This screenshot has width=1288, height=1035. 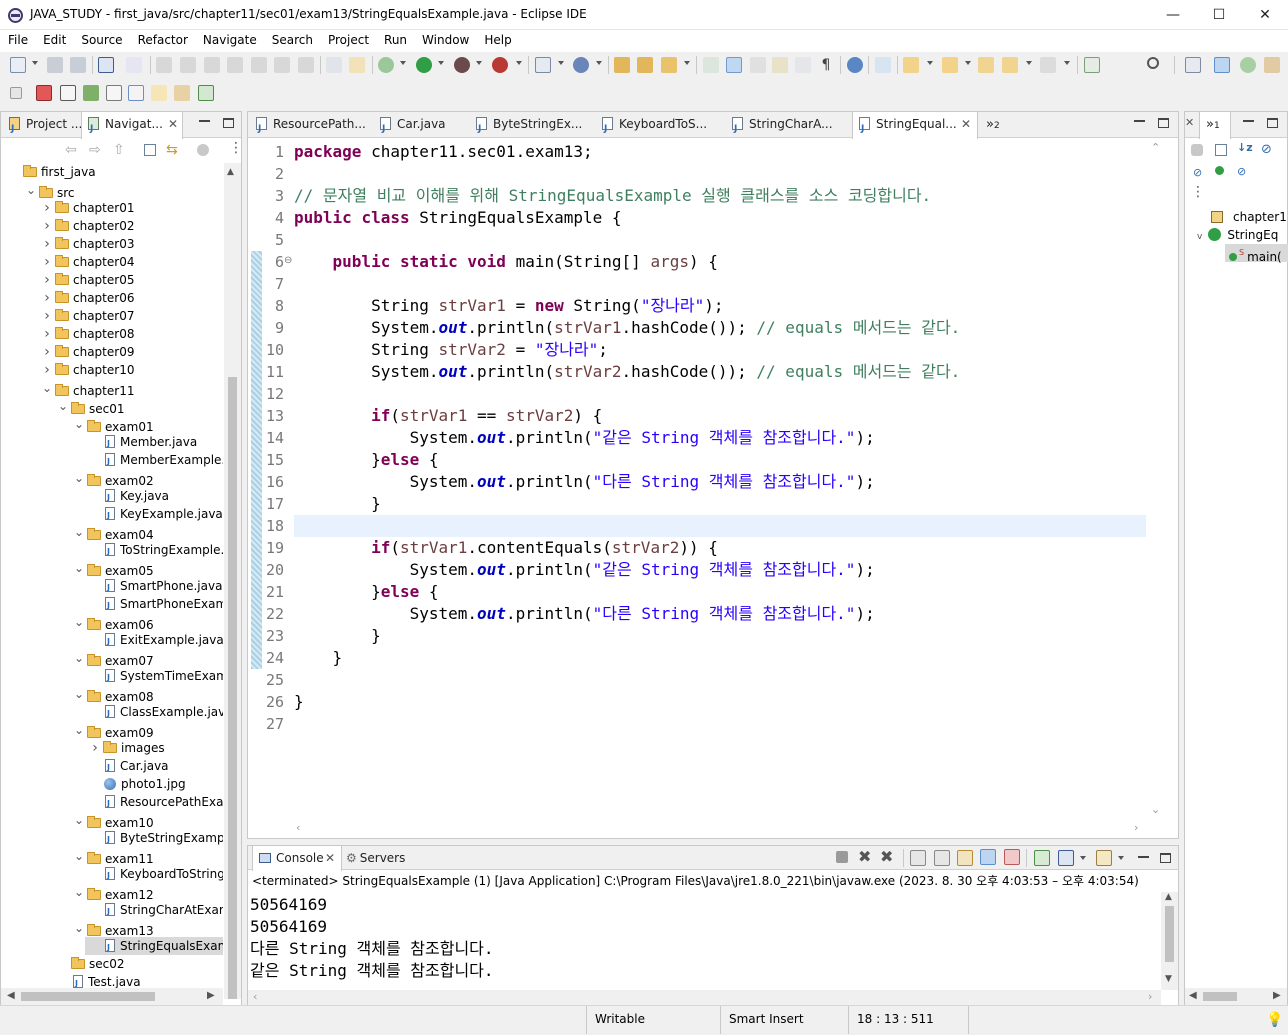 What do you see at coordinates (997, 125) in the screenshot?
I see `editor-tab-overflow: »2` at bounding box center [997, 125].